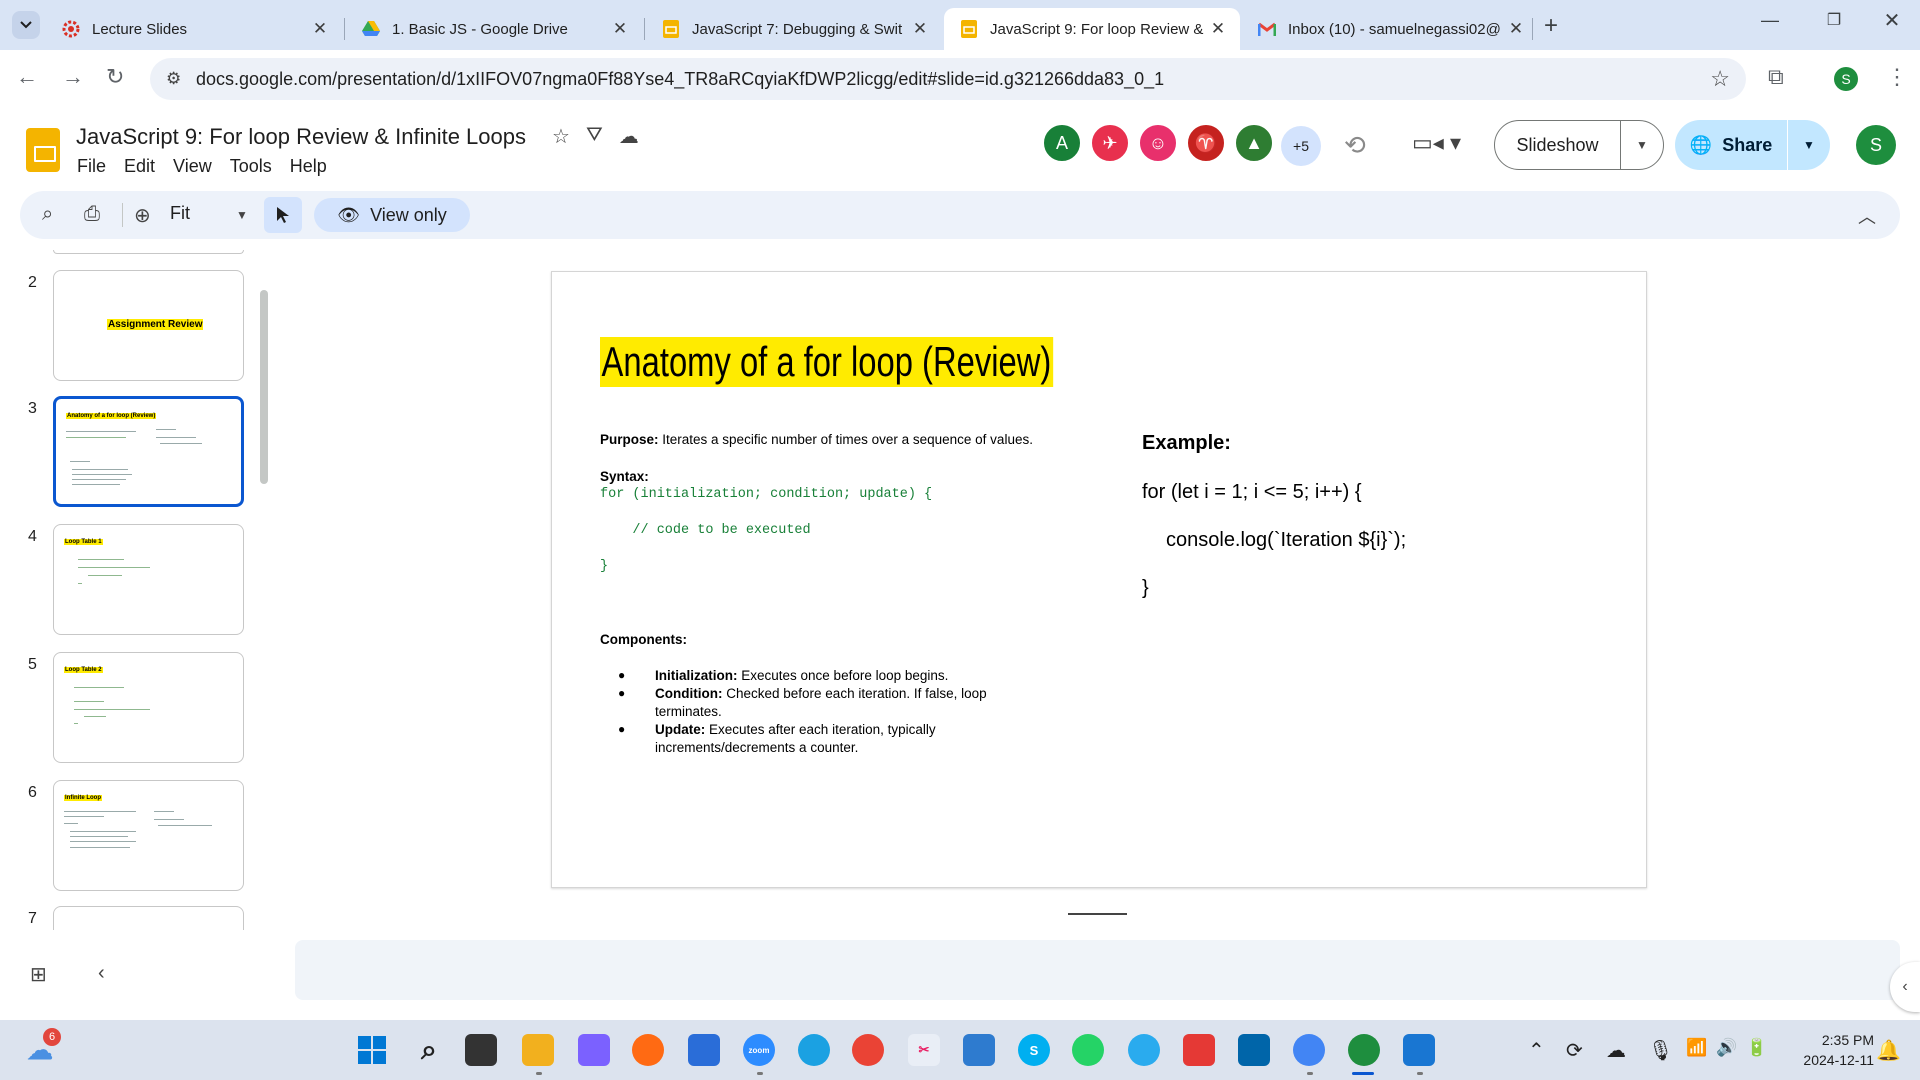  I want to click on slideshow-dropdown-icon: ▼, so click(1642, 145).